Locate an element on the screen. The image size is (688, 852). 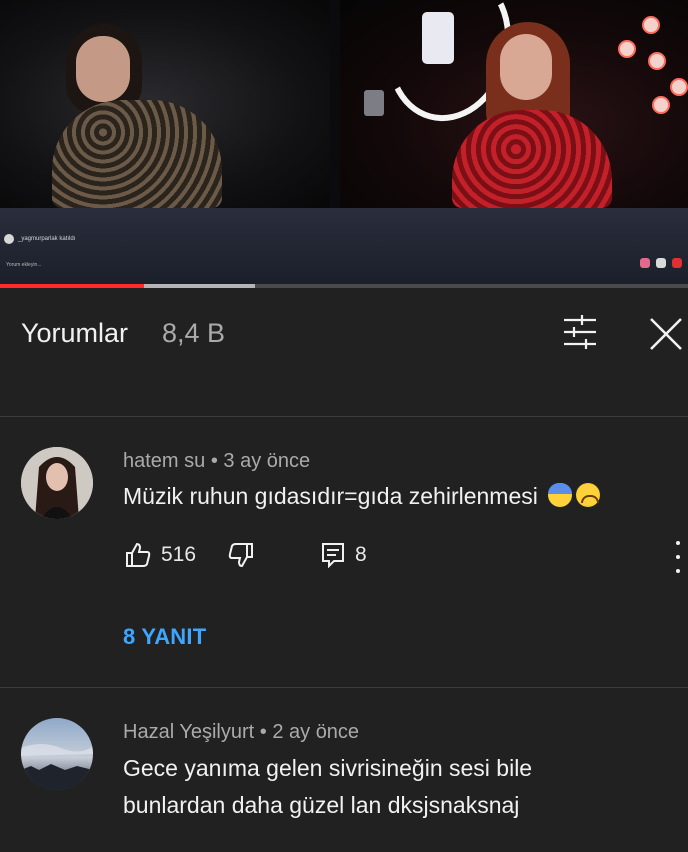
comment-text: Müzik ruhun gıdasıdır=gıda zehirlenmesi is located at coordinates (362, 496).